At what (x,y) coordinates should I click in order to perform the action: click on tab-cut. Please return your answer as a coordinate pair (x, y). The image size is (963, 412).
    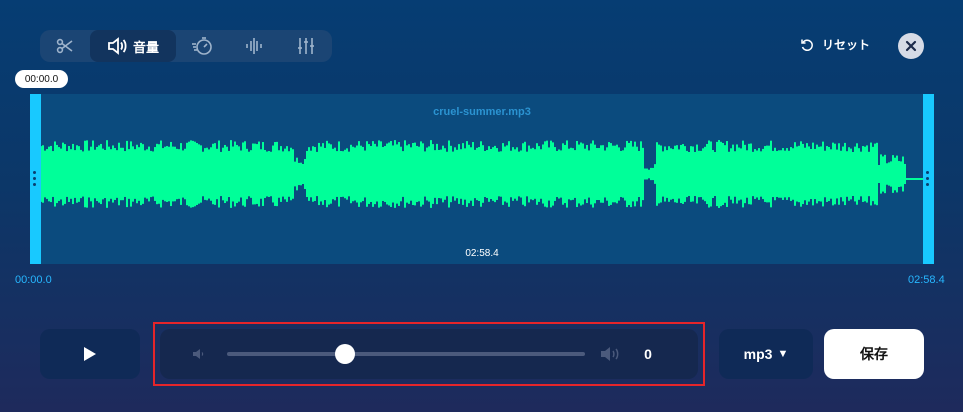
    Looking at the image, I should click on (65, 46).